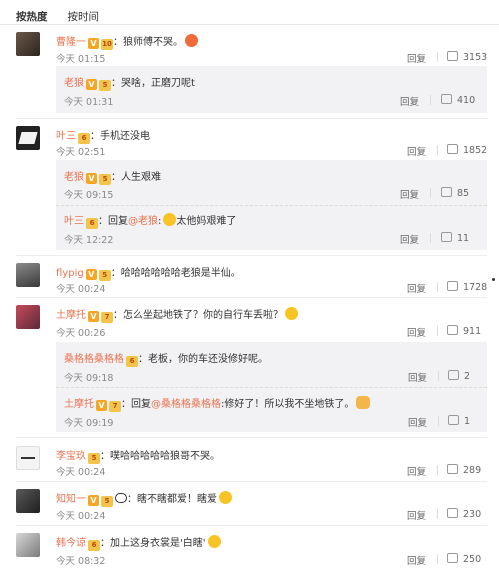  I want to click on sort-tabs: 按热度 按时间, so click(57, 17).